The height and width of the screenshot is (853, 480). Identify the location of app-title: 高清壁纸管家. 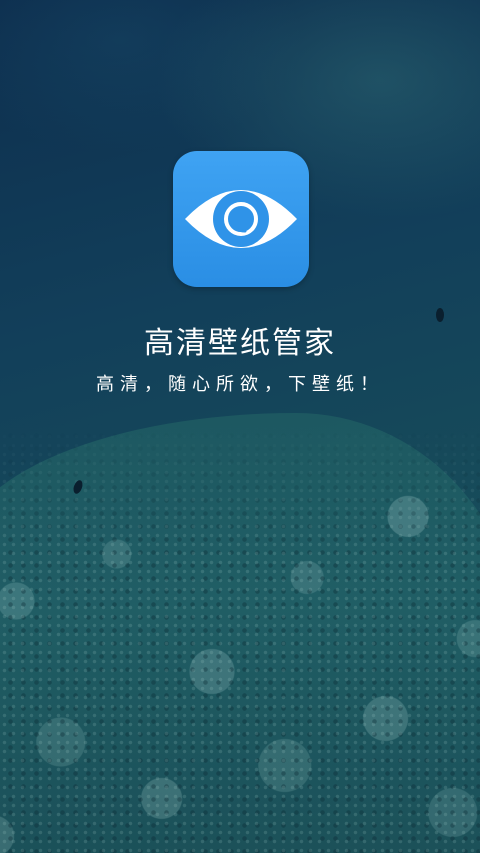
(240, 343).